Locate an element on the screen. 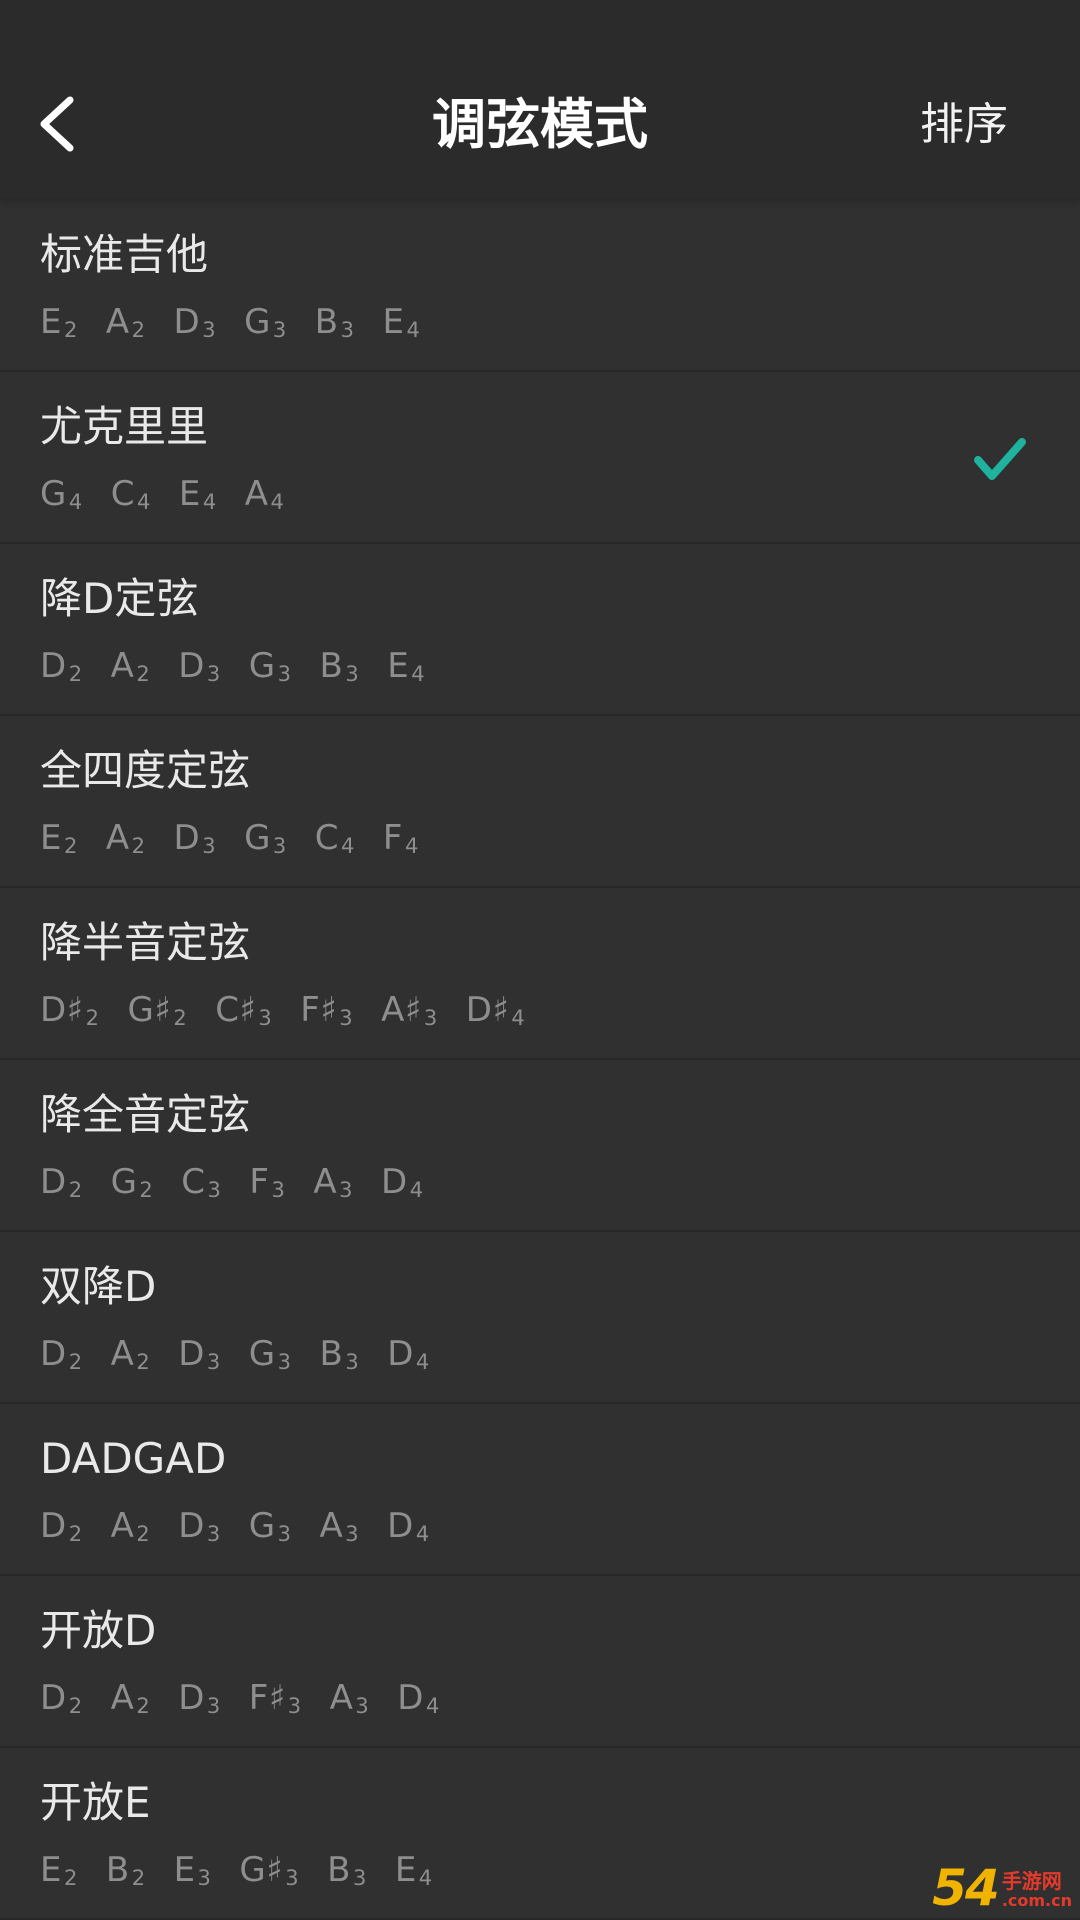 This screenshot has height=1920, width=1080. tuning-notes: D2 G2 C3 F3 A3 D4 is located at coordinates (246, 1186).